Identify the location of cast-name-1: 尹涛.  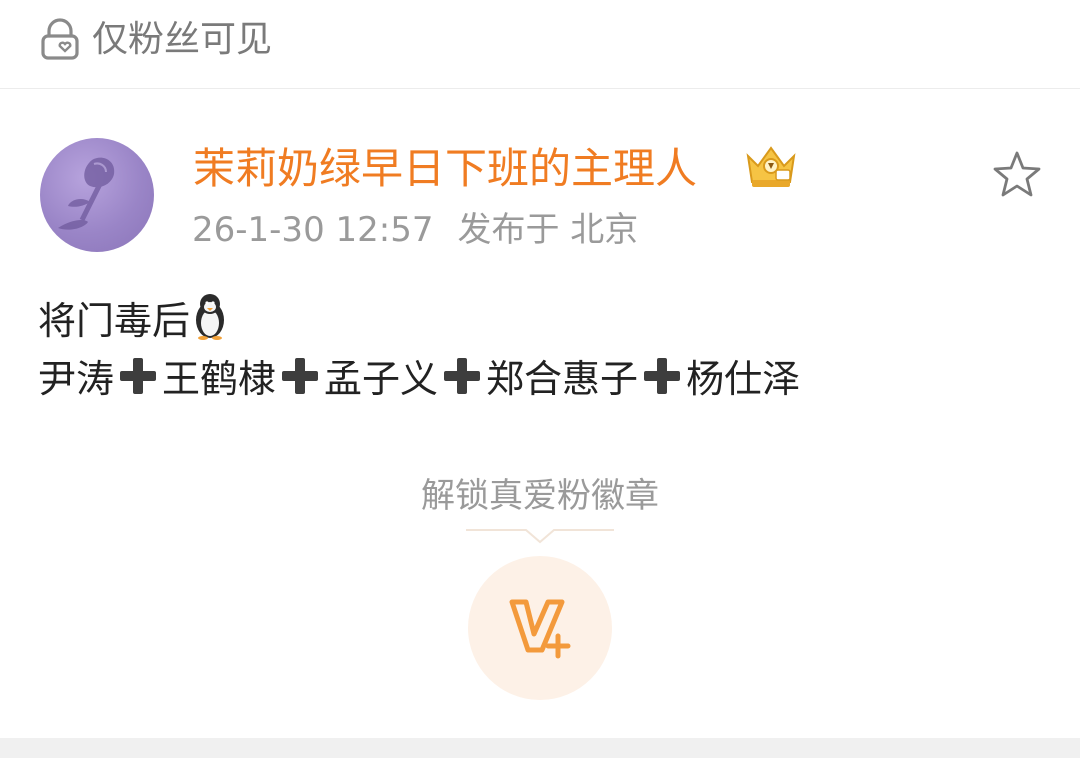
(76, 379).